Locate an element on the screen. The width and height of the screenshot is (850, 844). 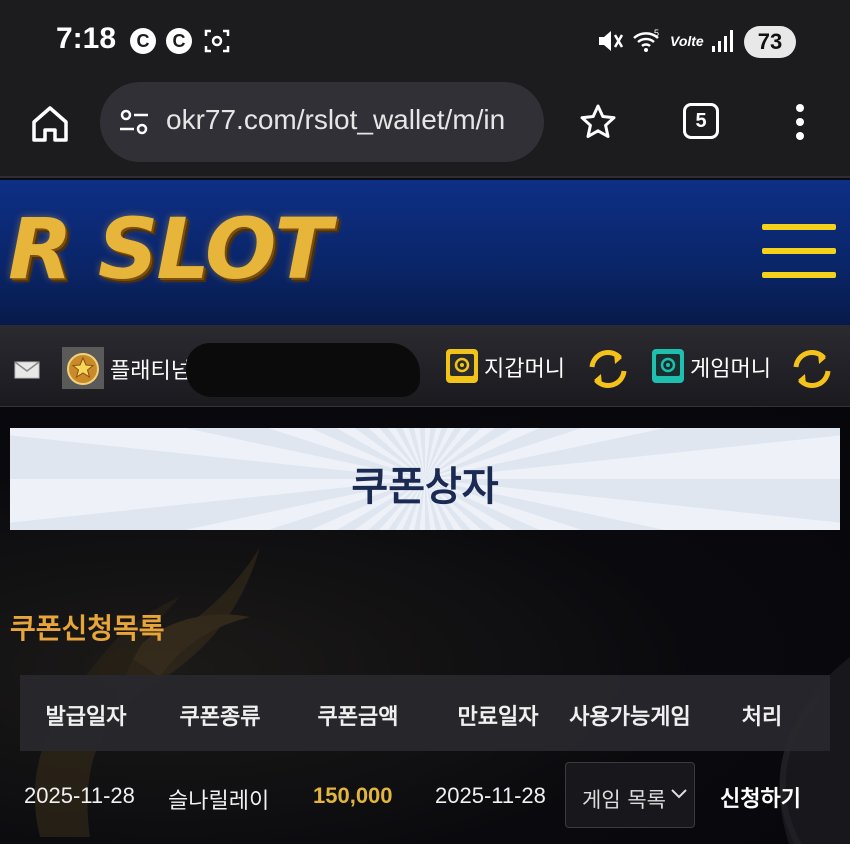
game-list-select: 게임 목록 is located at coordinates (630, 795).